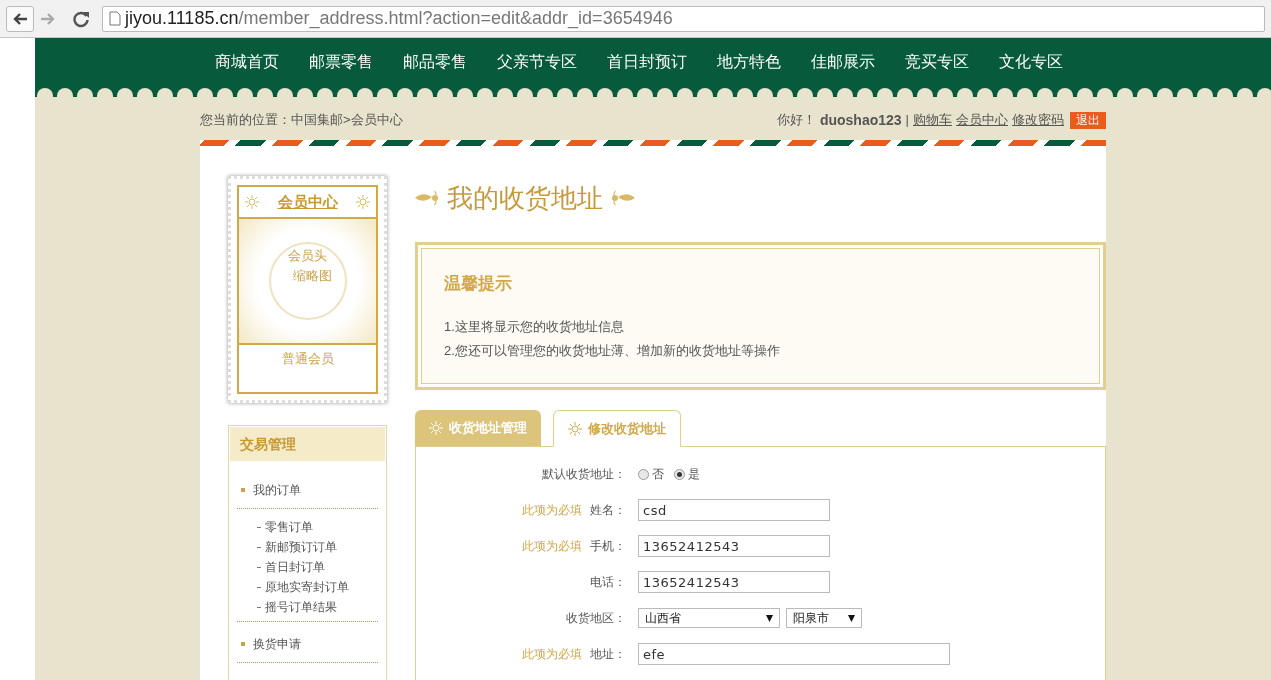 The width and height of the screenshot is (1271, 680). Describe the element at coordinates (796, 120) in the screenshot. I see `greeting-text: 你好！` at that location.